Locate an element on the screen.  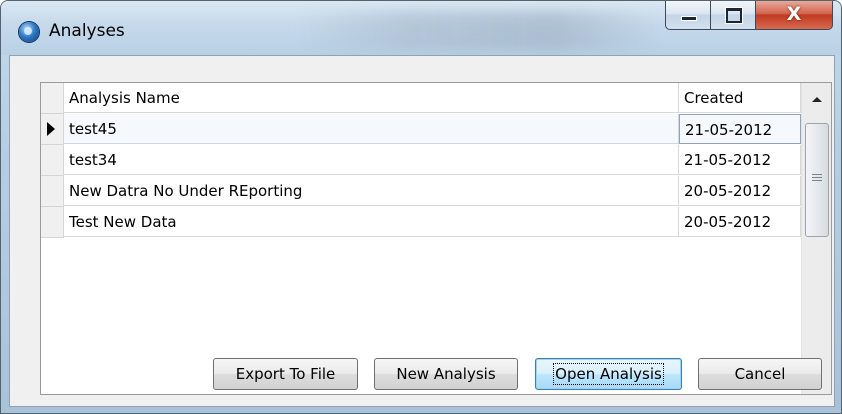
cell-analysis-name: test45 is located at coordinates (371, 129).